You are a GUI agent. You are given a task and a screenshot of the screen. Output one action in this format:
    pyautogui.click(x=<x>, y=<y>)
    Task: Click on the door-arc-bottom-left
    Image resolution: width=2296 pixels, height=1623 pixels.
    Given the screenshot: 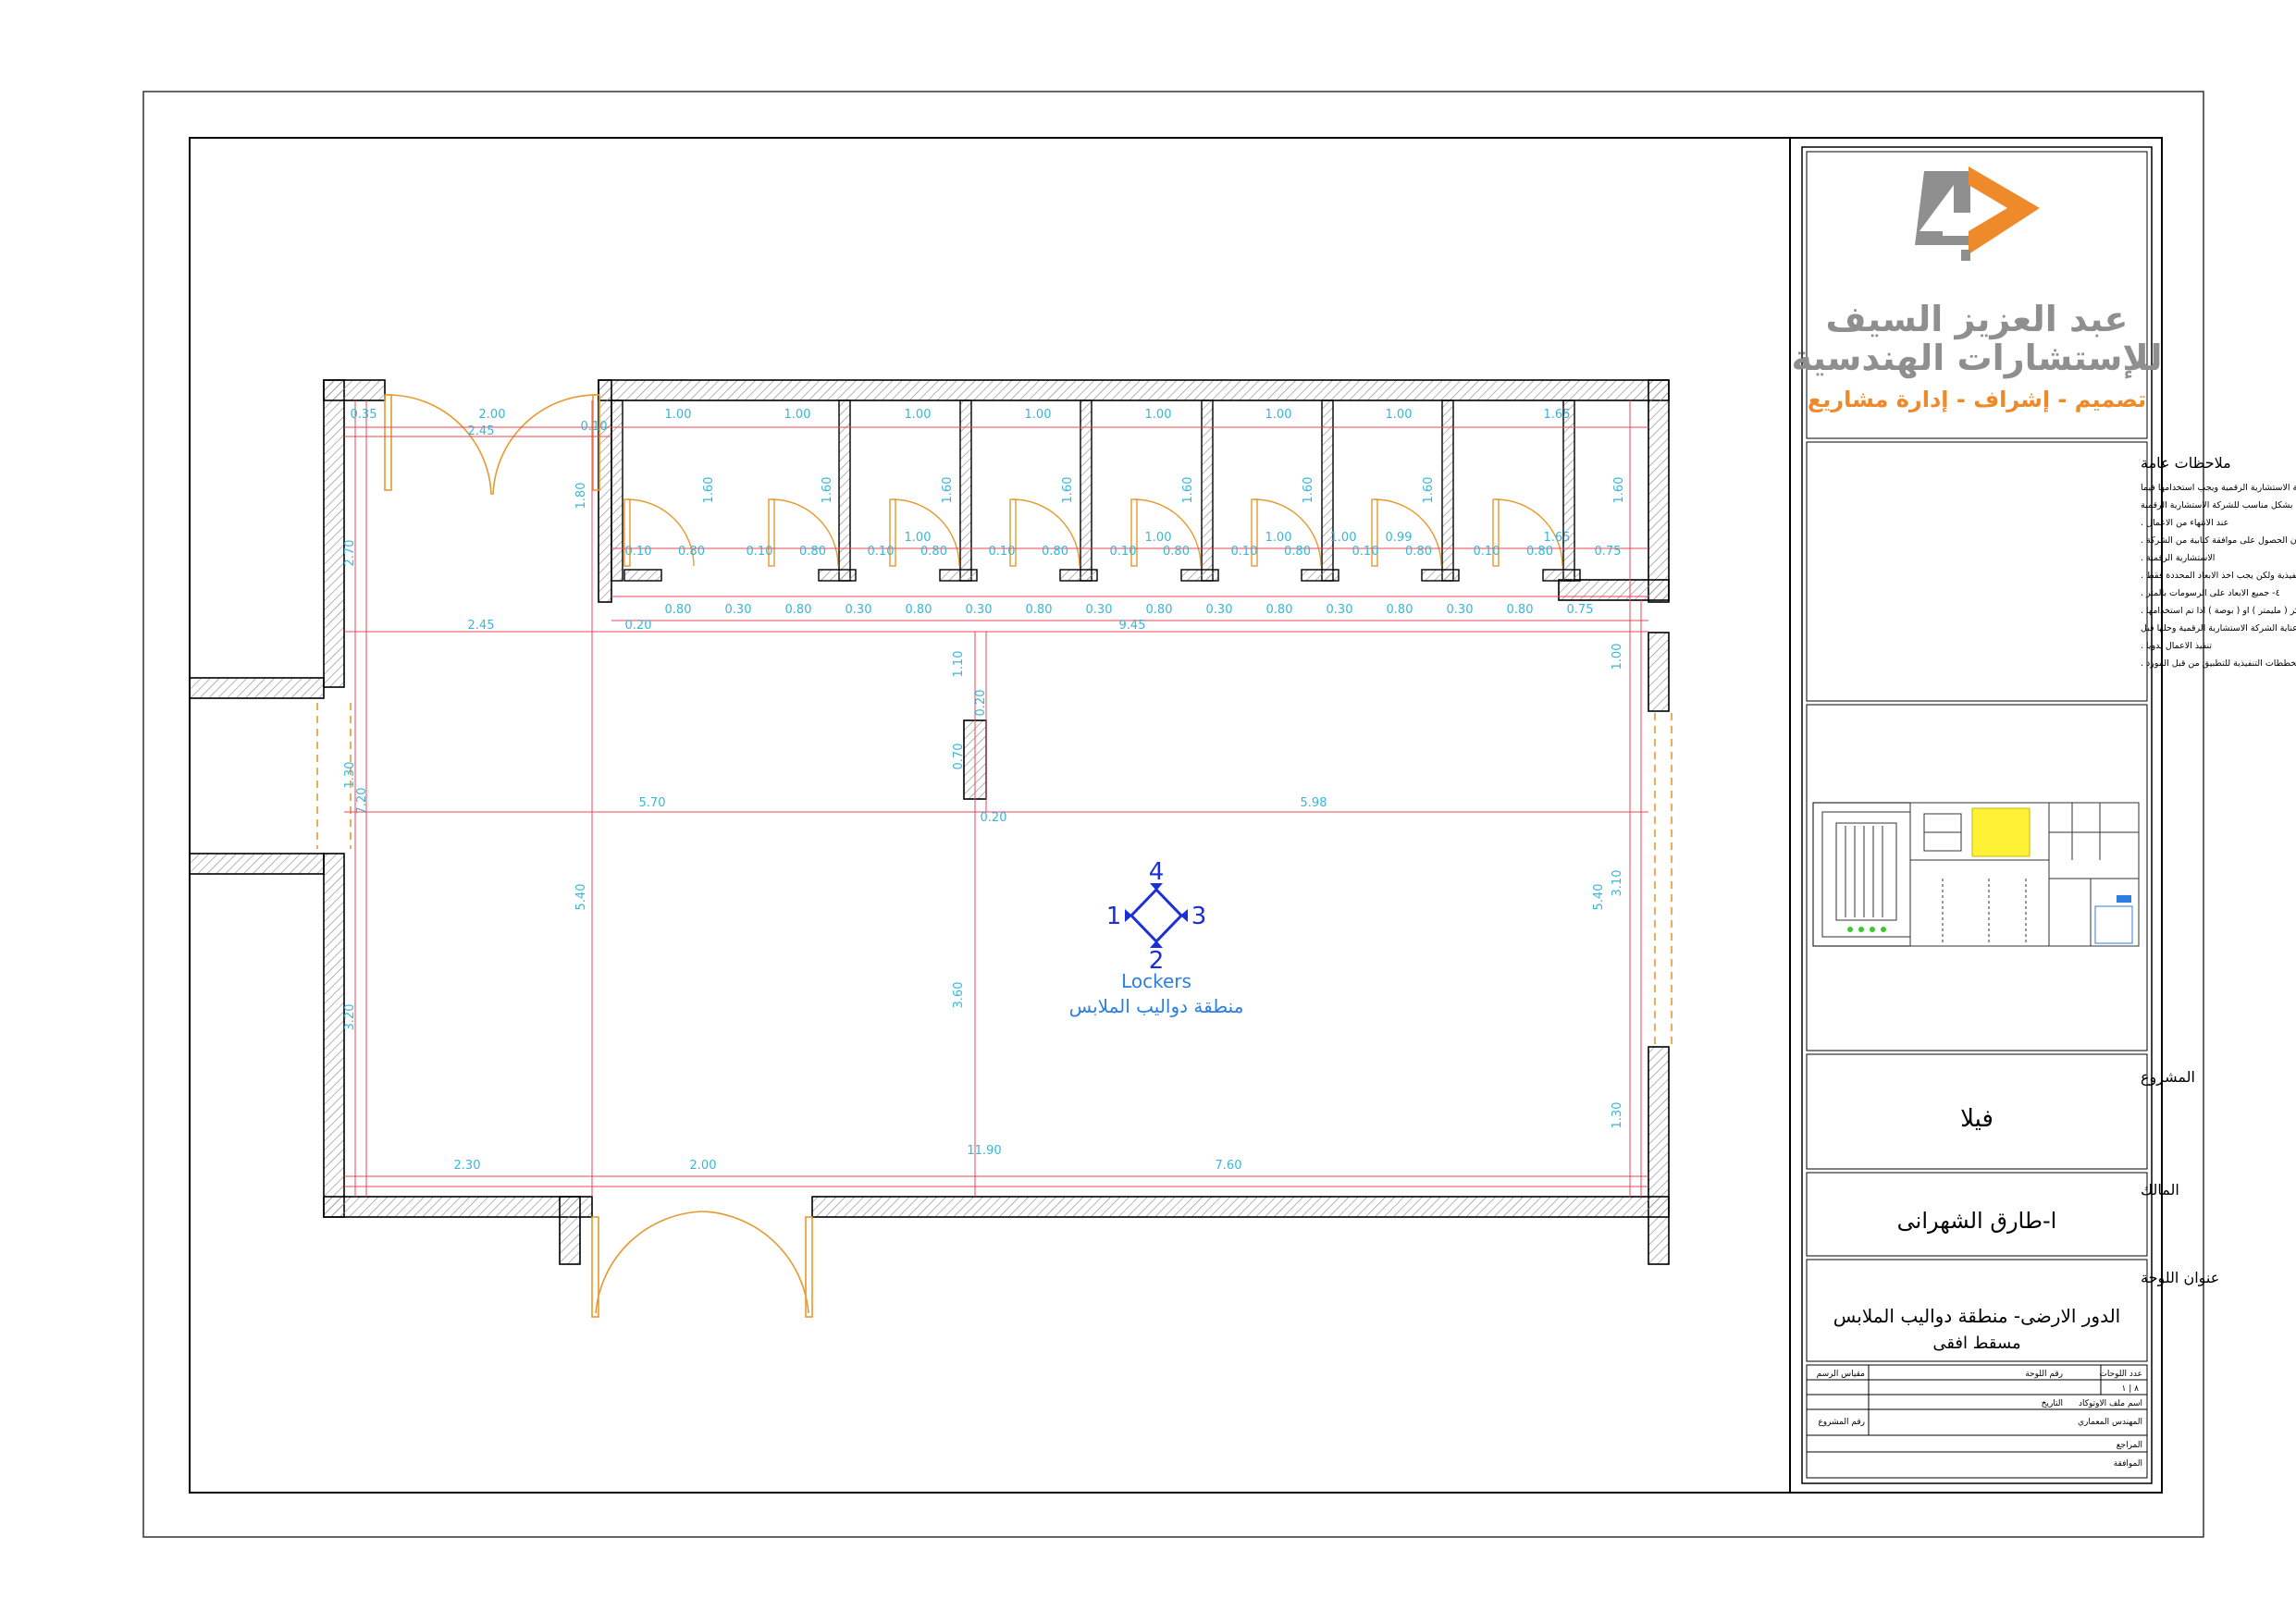 What is the action you would take?
    pyautogui.click(x=649, y=1262)
    